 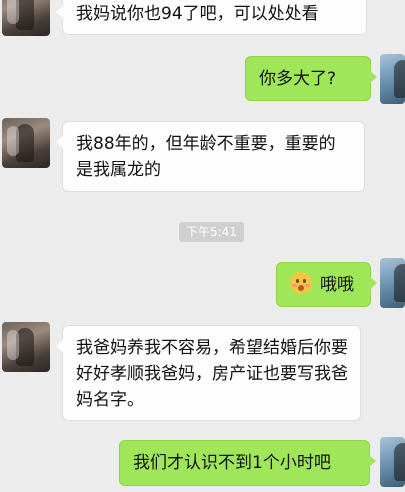 I want to click on received-message: 我88年的，但年龄不重要，重要的是我属龙的, so click(x=210, y=156).